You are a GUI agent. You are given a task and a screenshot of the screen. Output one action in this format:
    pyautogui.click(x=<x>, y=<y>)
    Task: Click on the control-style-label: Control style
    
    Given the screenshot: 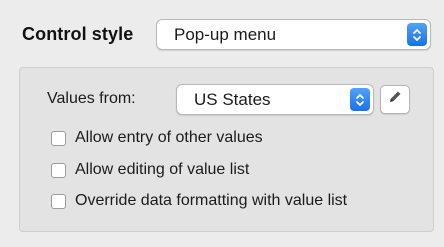 What is the action you would take?
    pyautogui.click(x=78, y=33)
    